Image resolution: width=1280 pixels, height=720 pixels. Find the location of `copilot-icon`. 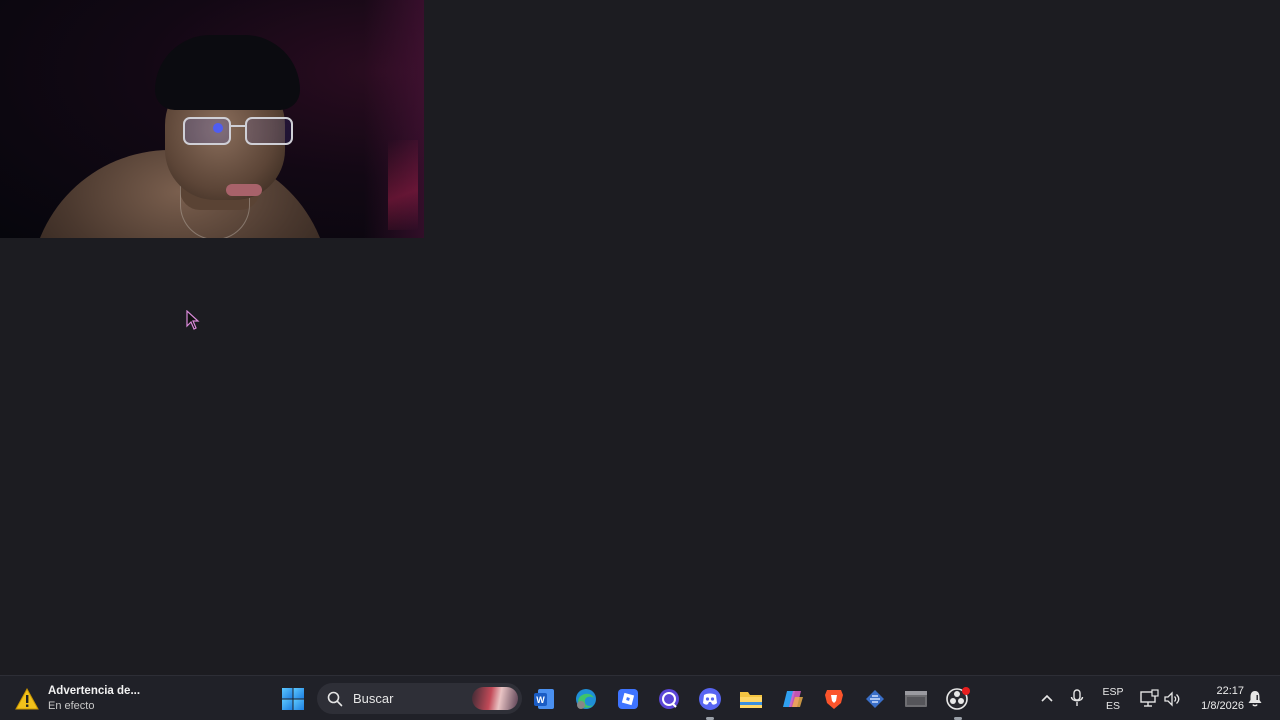

copilot-icon is located at coordinates (793, 699).